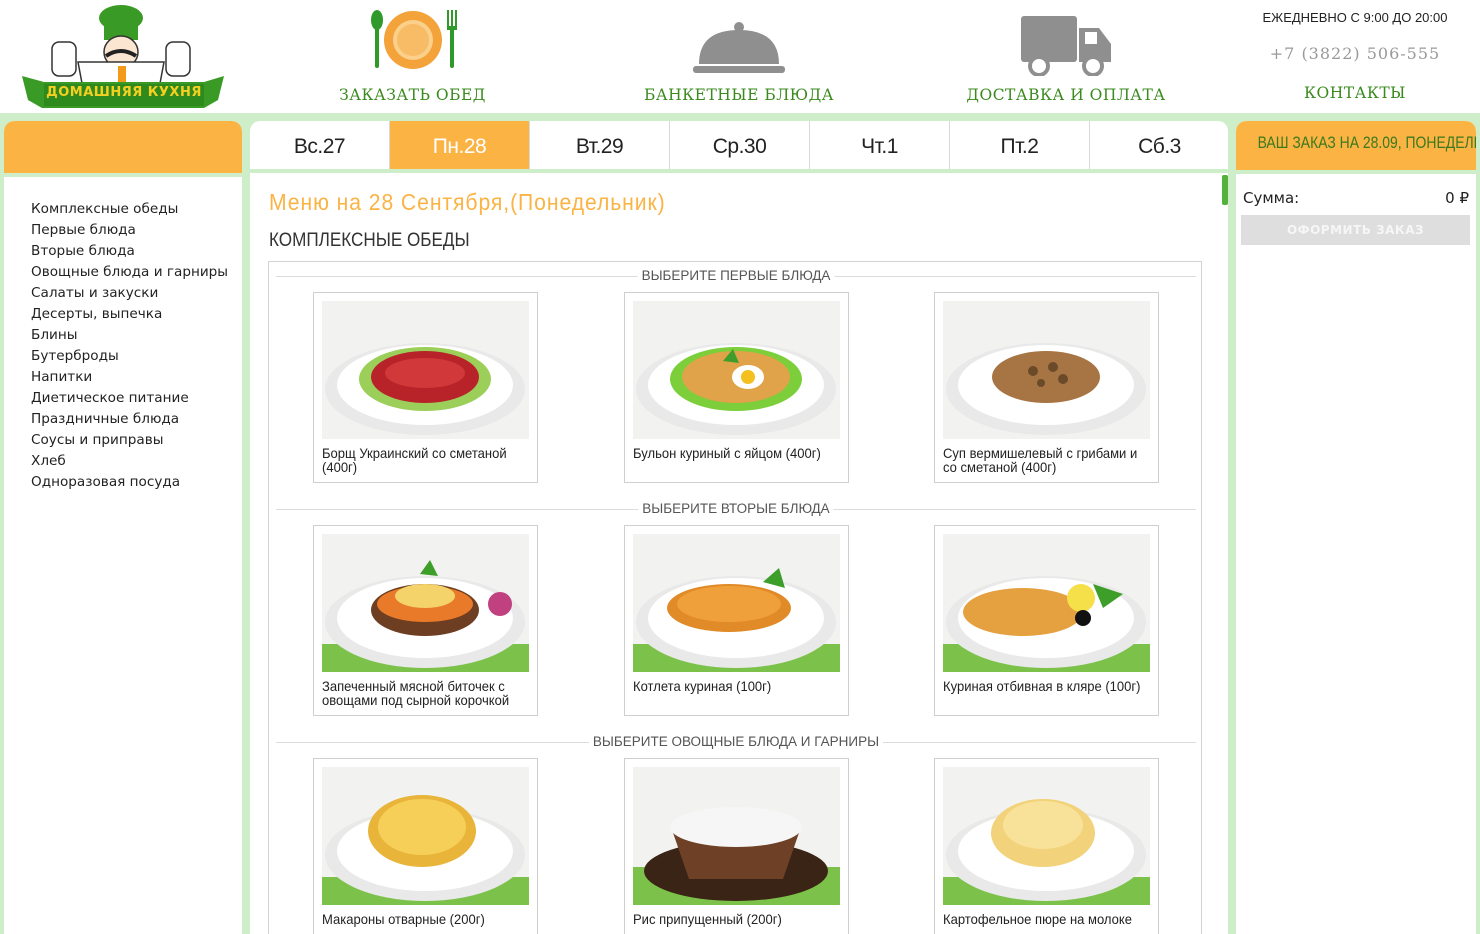  I want to click on checkout-button: ОФОРМИТЬ ЗАКАЗ, so click(1355, 230).